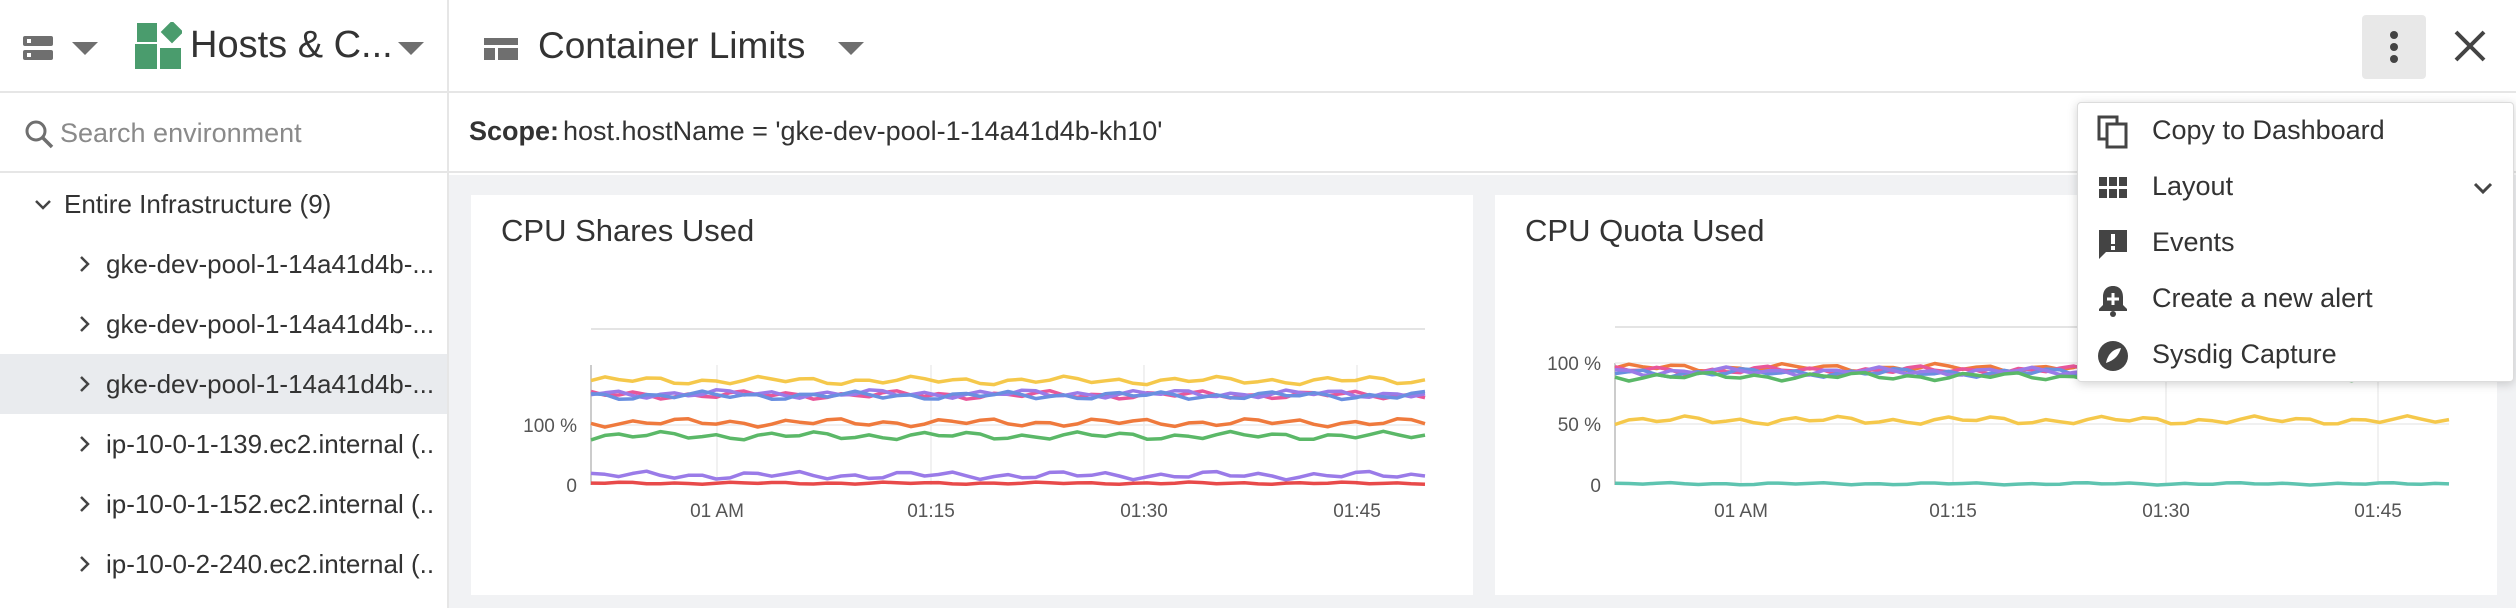 This screenshot has height=608, width=2516. I want to click on hosts-chevron-down-icon, so click(411, 48).